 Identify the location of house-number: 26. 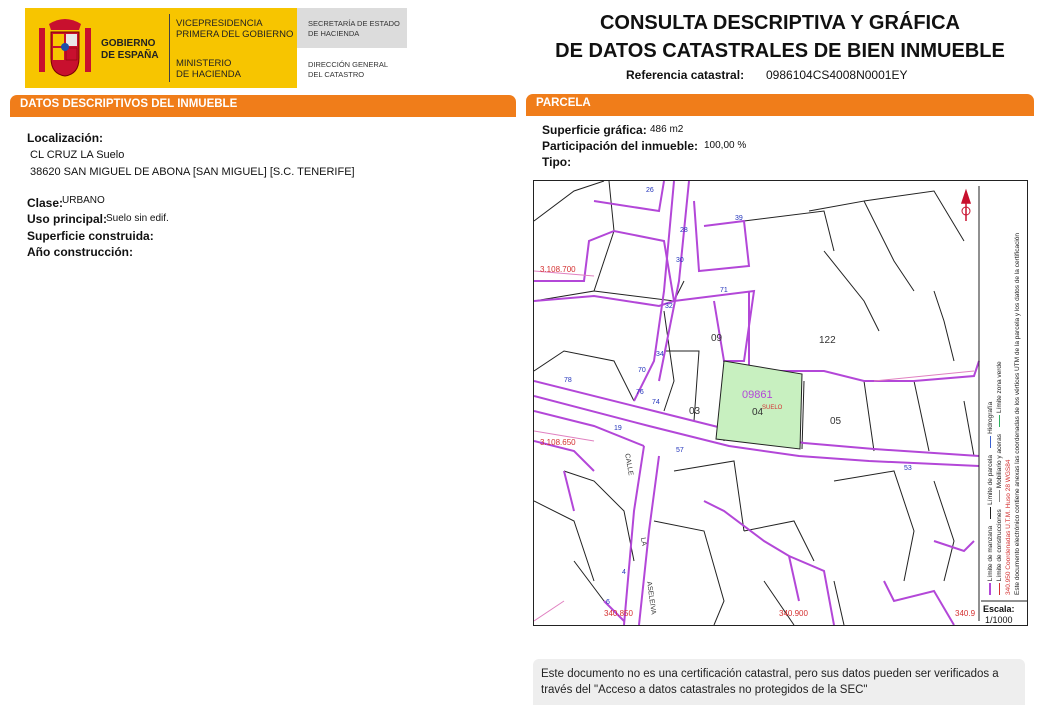
(650, 190).